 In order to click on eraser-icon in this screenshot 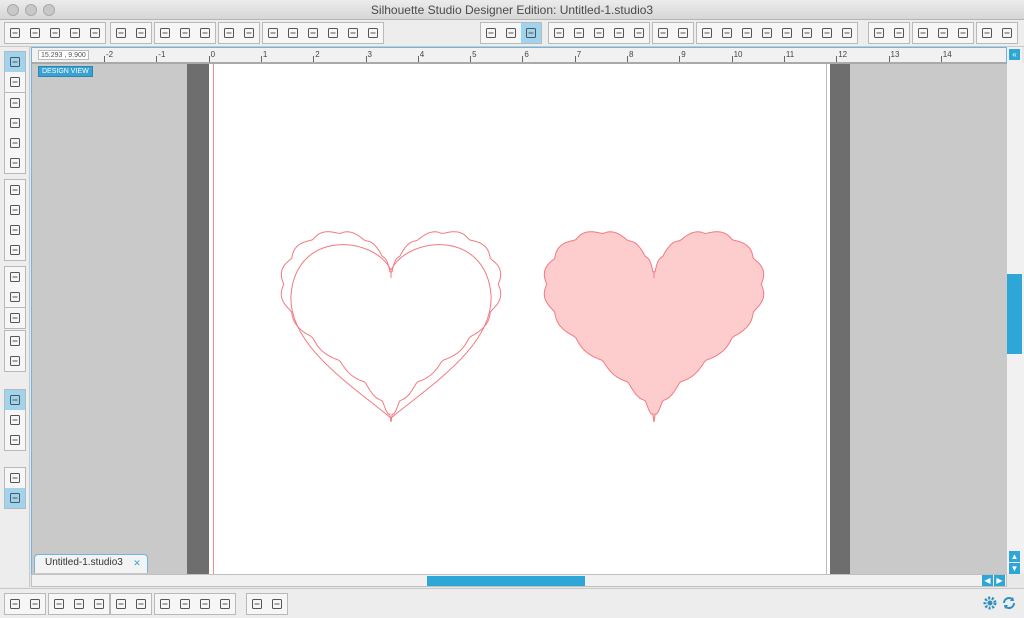, I will do `click(987, 33)`.